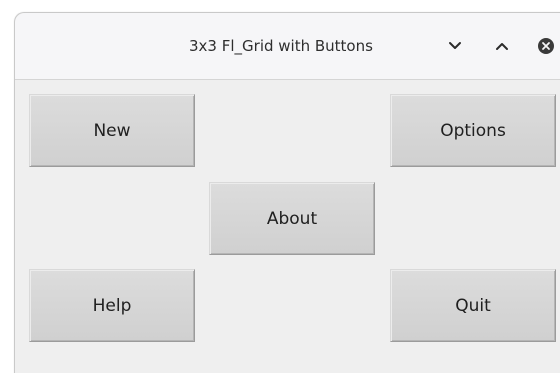  What do you see at coordinates (473, 305) in the screenshot?
I see `quit-button: Quit` at bounding box center [473, 305].